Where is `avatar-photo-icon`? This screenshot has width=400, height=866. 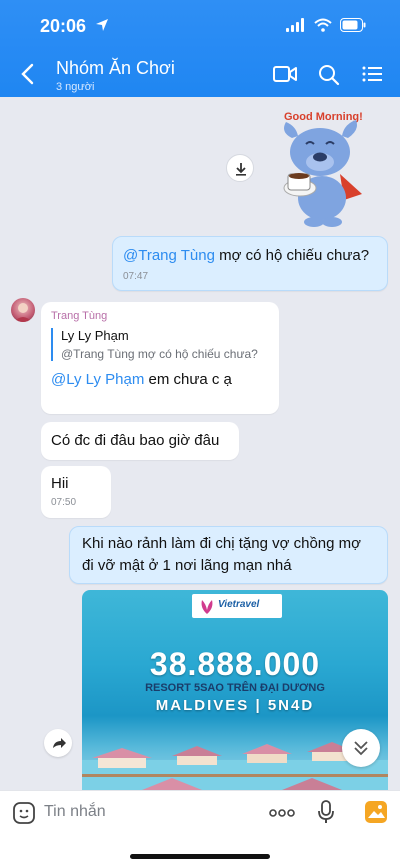
avatar-photo-icon is located at coordinates (23, 312).